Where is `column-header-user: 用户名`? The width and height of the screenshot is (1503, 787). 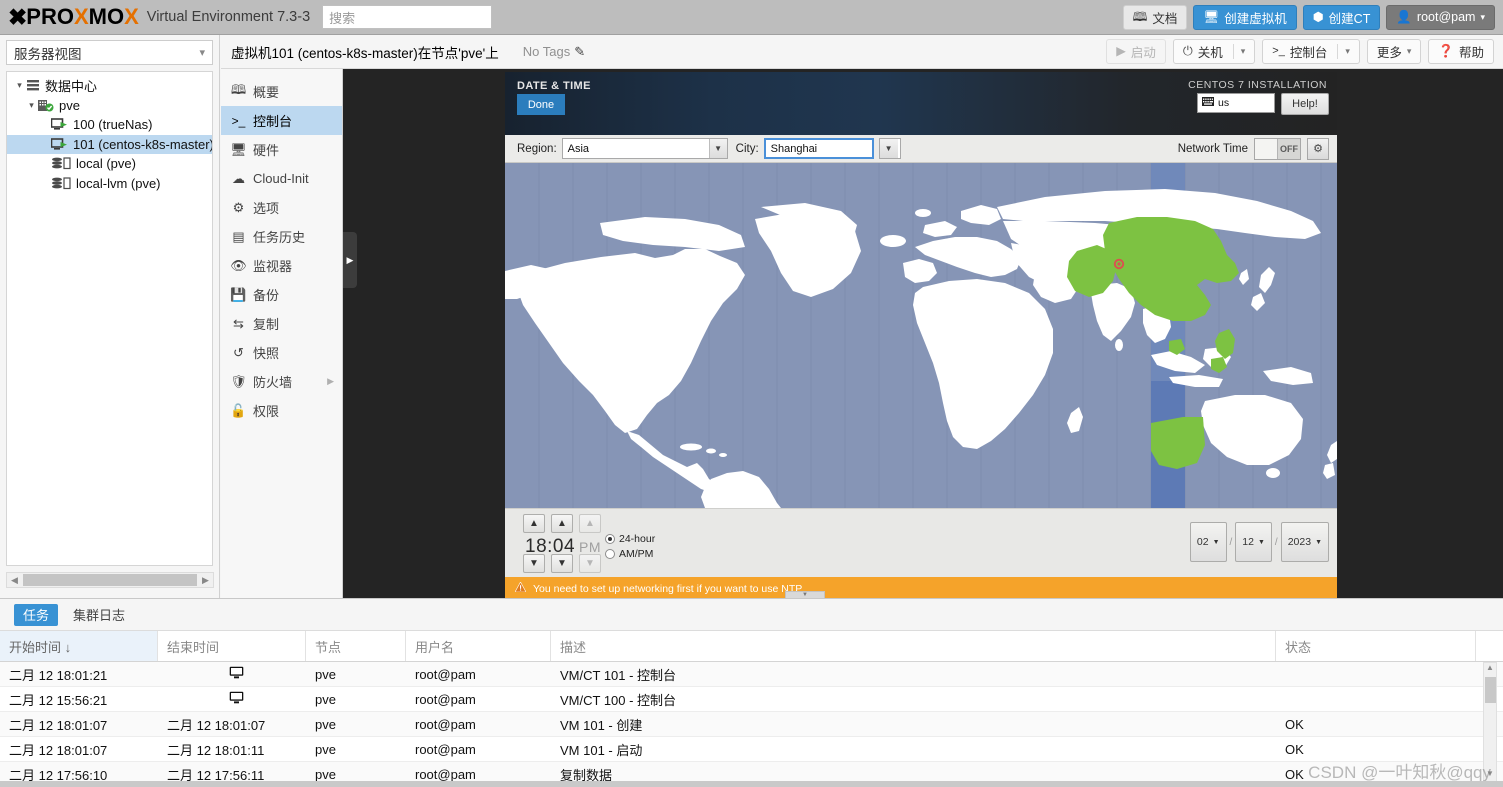
column-header-user: 用户名 is located at coordinates (478, 646).